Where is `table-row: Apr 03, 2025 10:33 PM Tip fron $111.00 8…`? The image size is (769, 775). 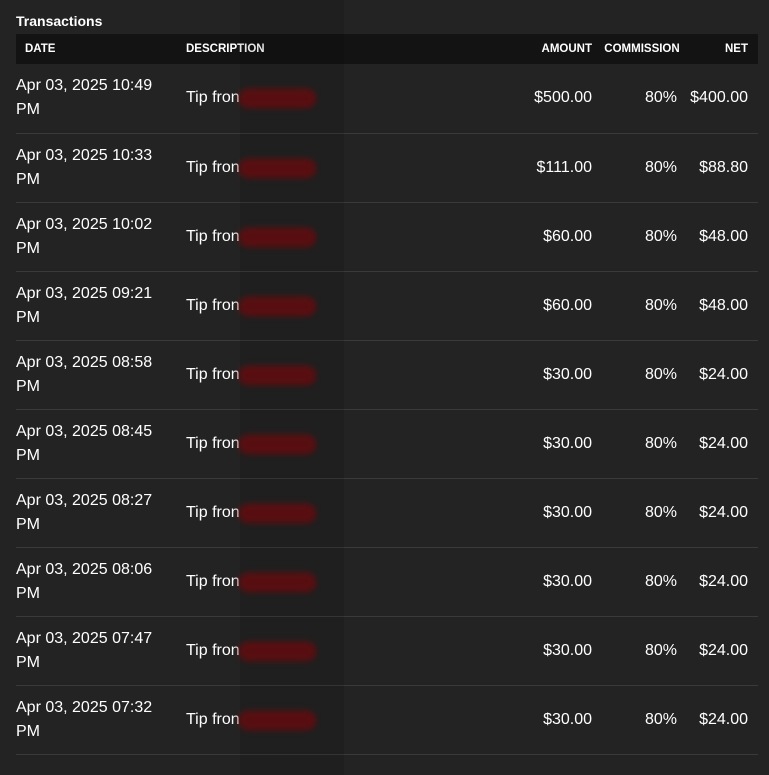
table-row: Apr 03, 2025 10:33 PM Tip fron $111.00 8… is located at coordinates (387, 167).